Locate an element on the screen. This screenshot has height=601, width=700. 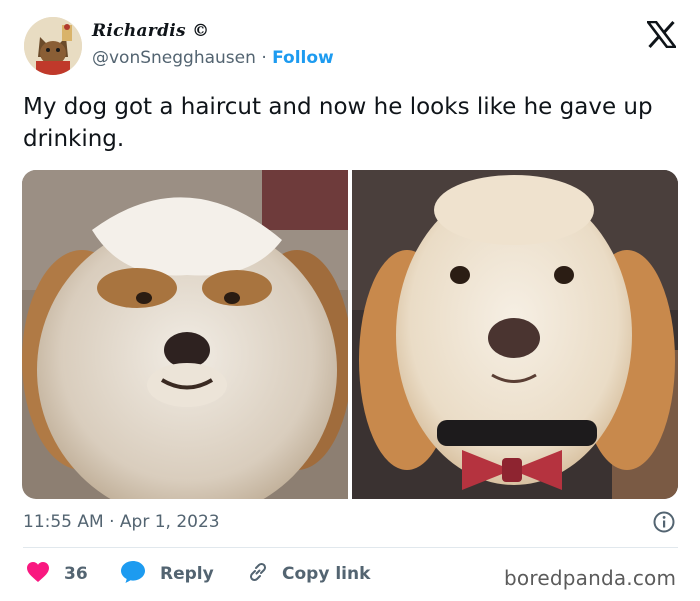
likes-count: 36 is located at coordinates (76, 574).